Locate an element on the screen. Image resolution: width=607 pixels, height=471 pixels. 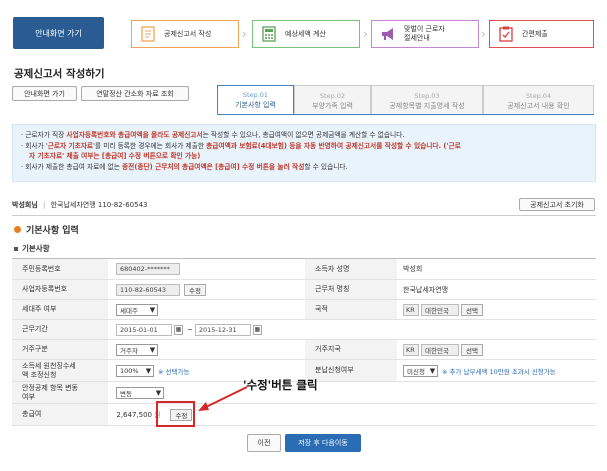
step-label: 공제신고서 작성 is located at coordinates (188, 34).